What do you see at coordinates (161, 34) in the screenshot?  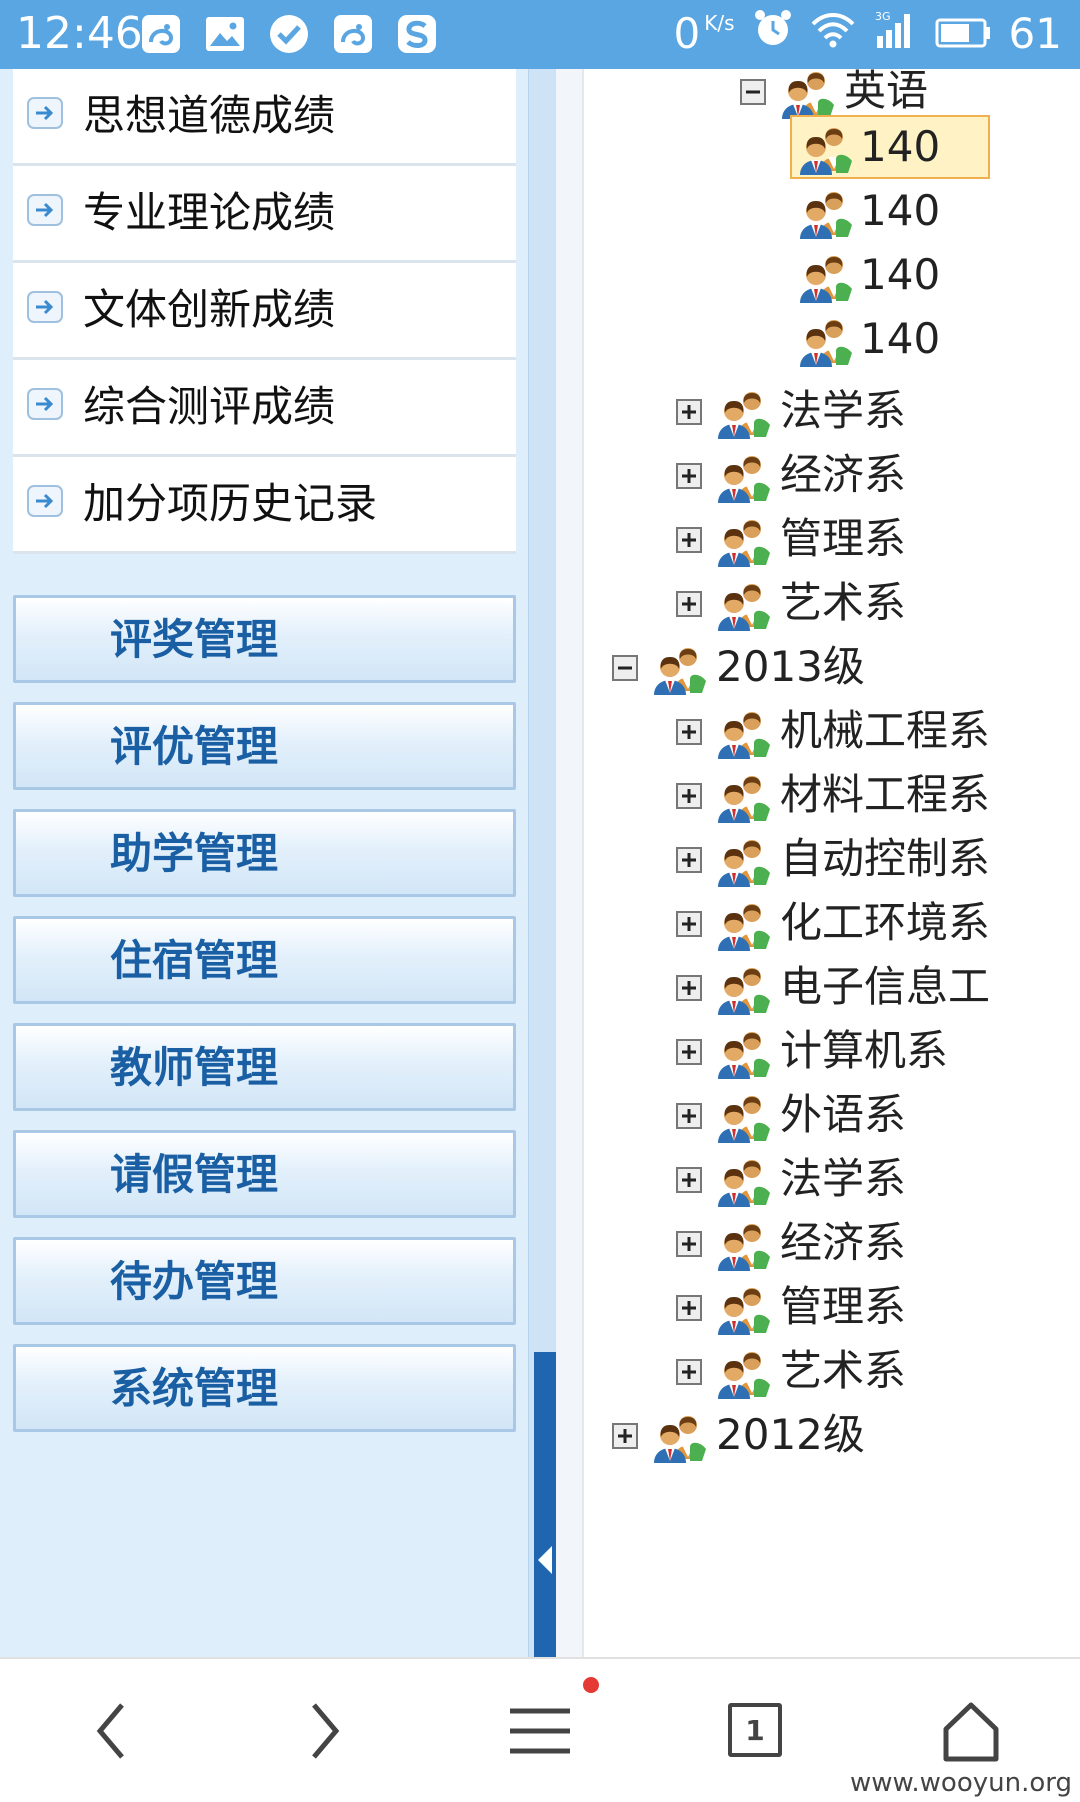 I see `uc-browser-icon` at bounding box center [161, 34].